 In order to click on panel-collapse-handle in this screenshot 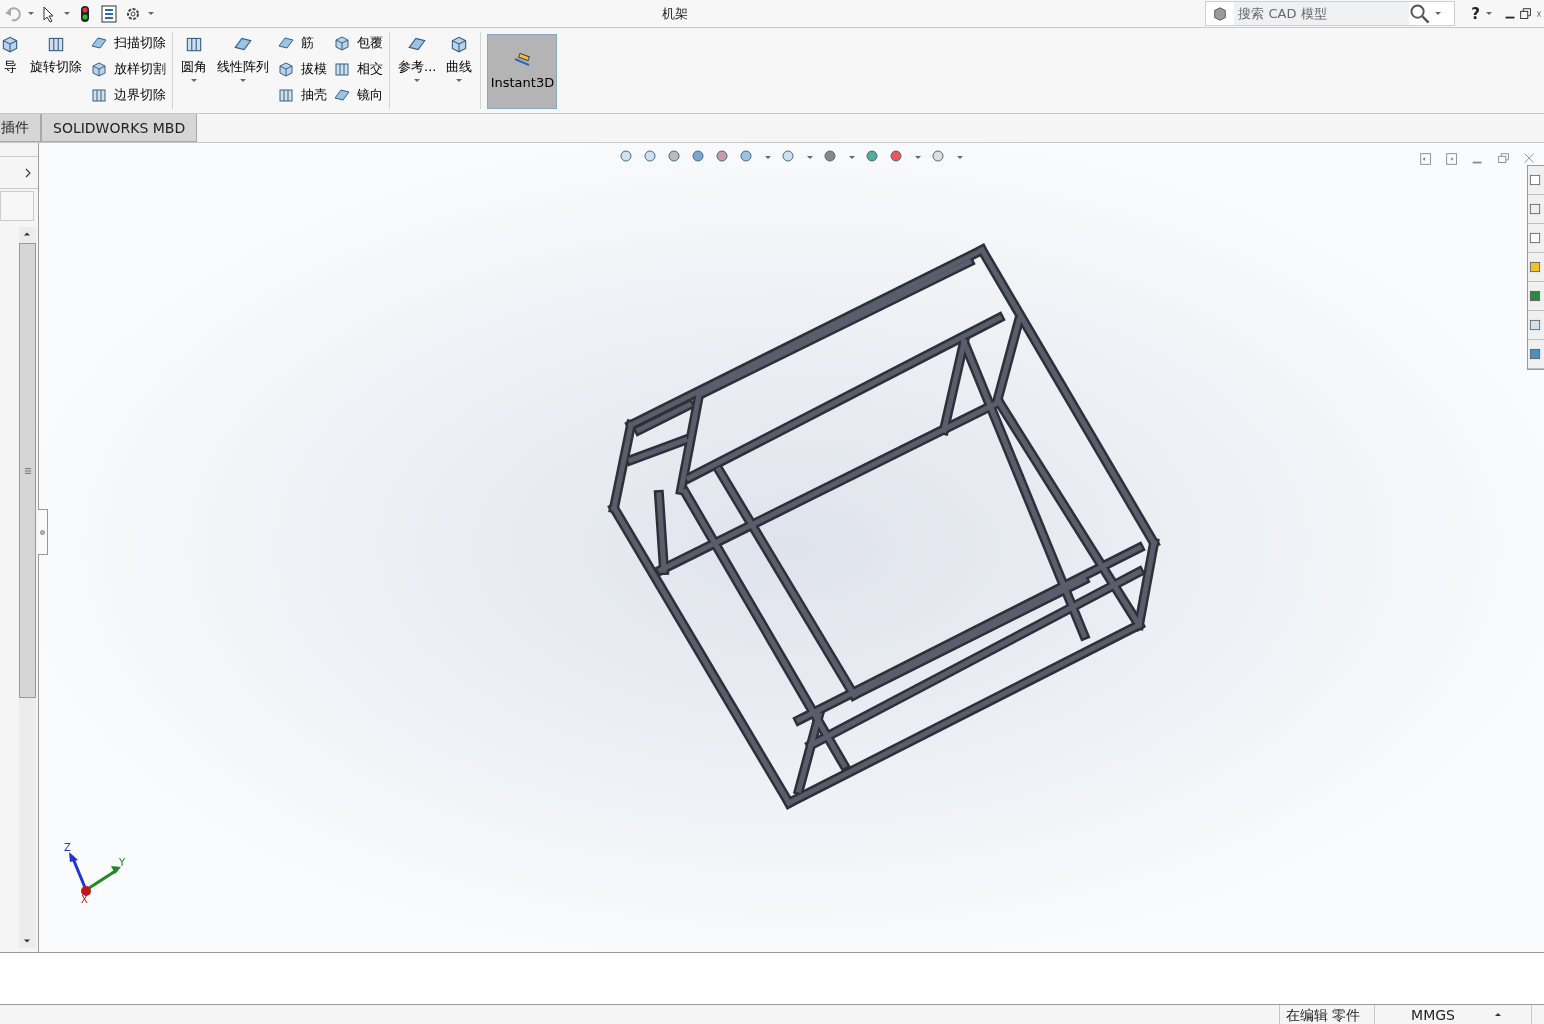, I will do `click(43, 532)`.